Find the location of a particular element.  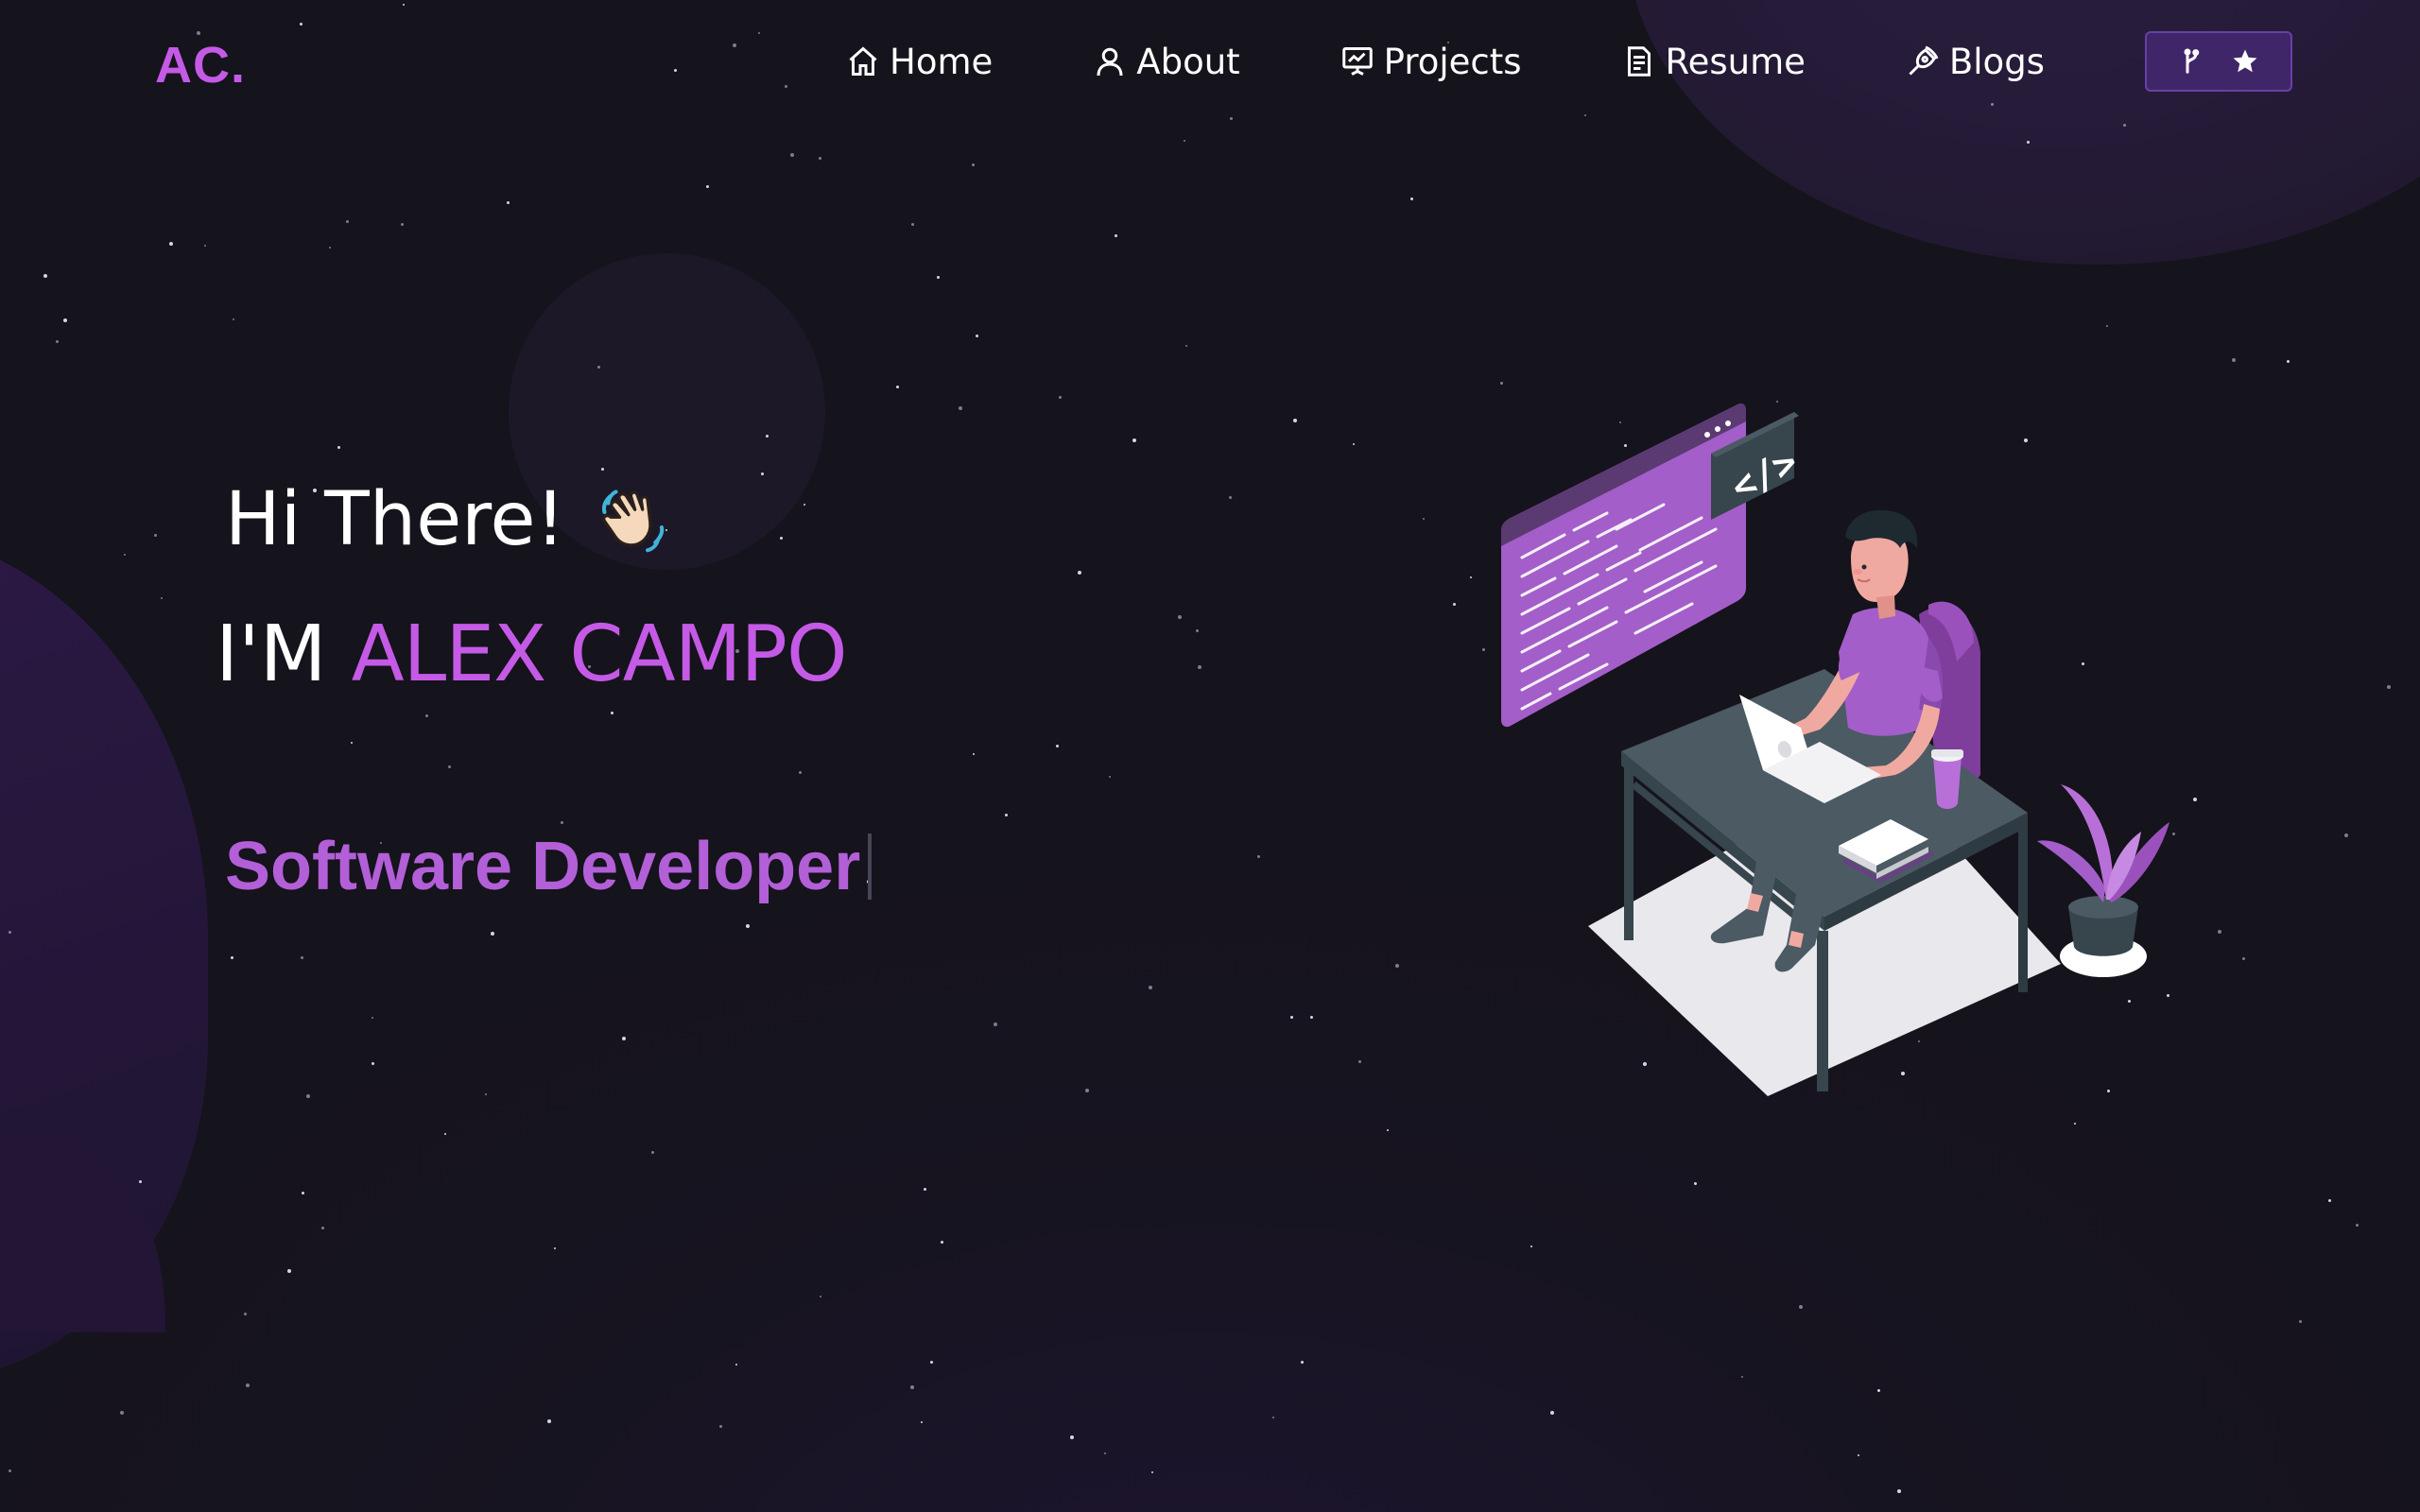

developer-at-desk-illustration: </> is located at coordinates (1835, 749).